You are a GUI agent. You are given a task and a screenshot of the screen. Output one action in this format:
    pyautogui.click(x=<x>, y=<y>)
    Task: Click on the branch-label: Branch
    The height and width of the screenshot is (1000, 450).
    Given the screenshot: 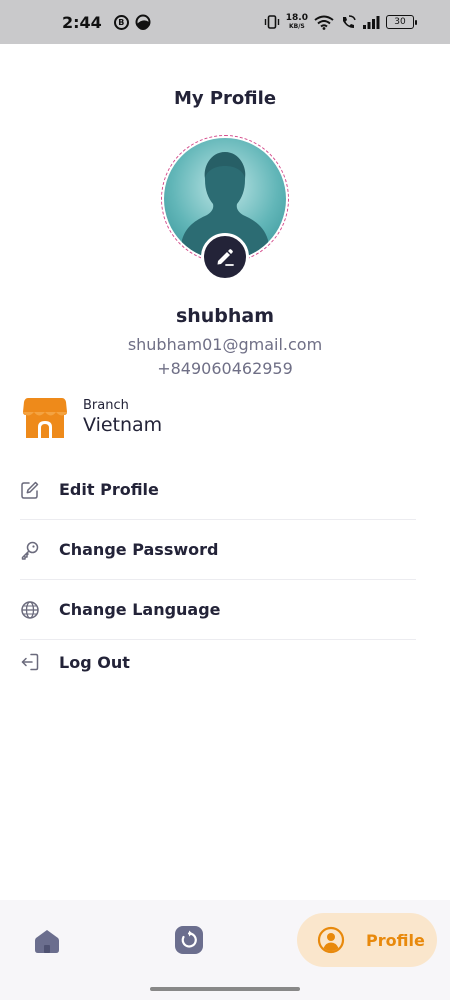 What is the action you would take?
    pyautogui.click(x=106, y=405)
    